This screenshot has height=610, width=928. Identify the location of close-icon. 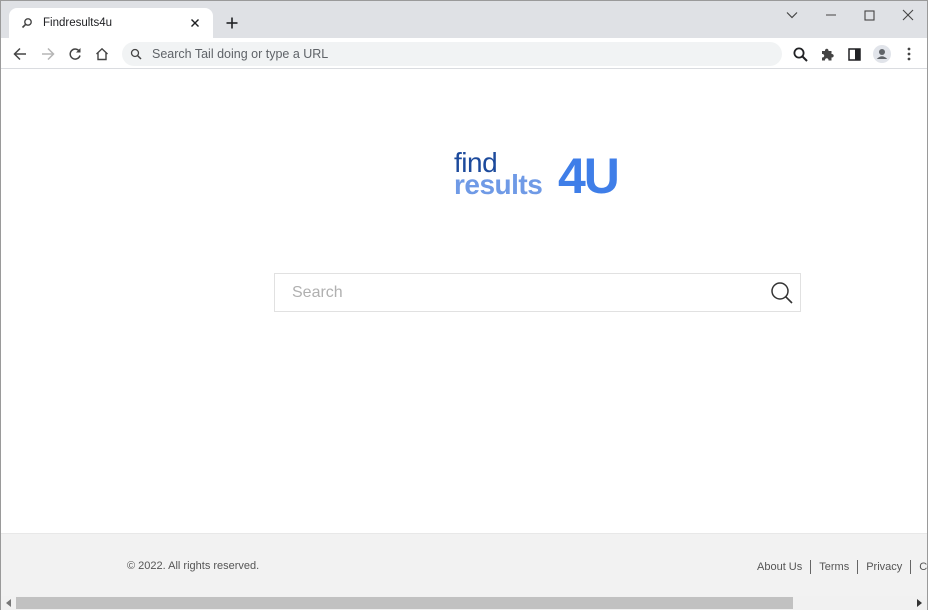
(908, 15).